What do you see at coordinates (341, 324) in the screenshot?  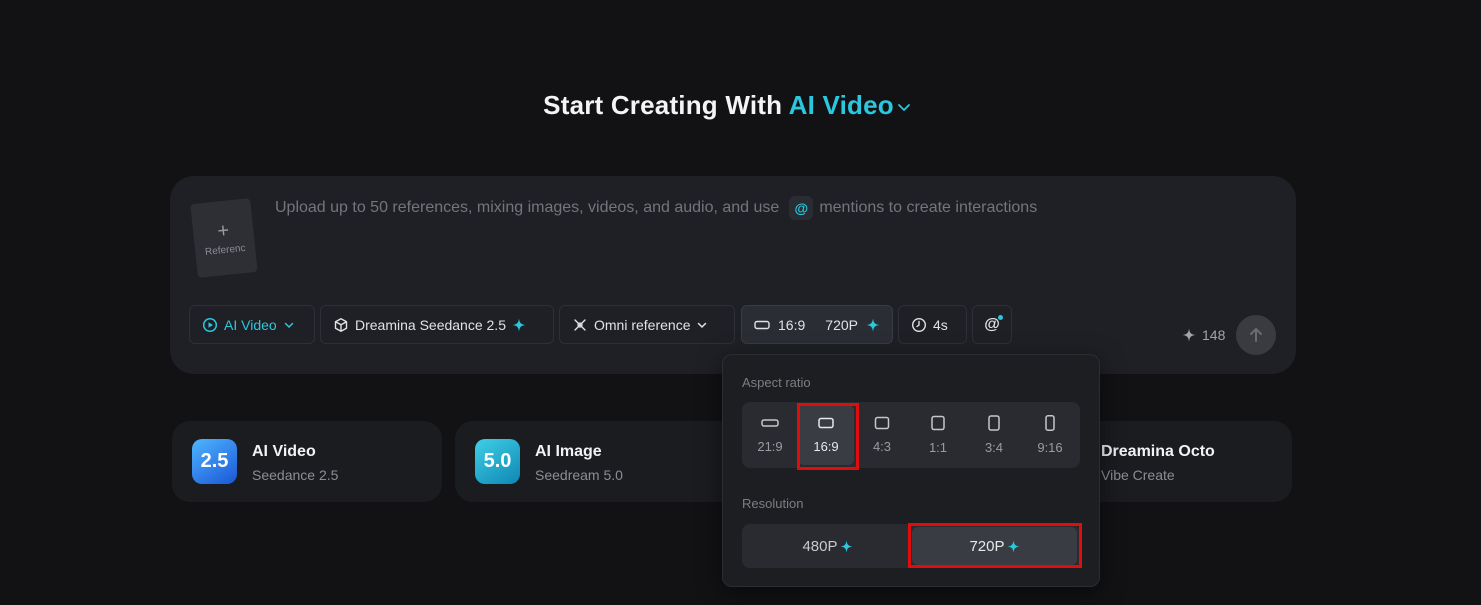 I see `cube-icon` at bounding box center [341, 324].